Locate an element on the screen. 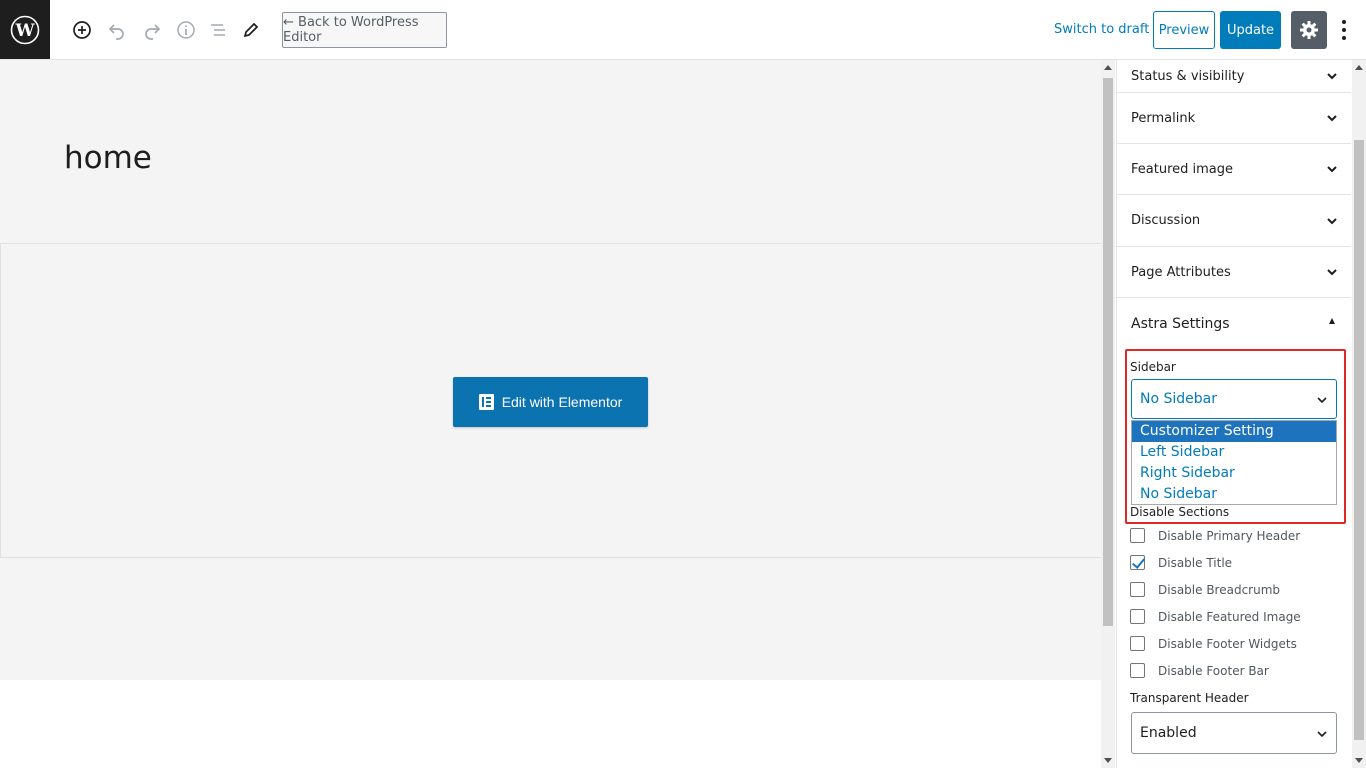 The image size is (1366, 768). panel-featured-image: Featured image is located at coordinates (1234, 169).